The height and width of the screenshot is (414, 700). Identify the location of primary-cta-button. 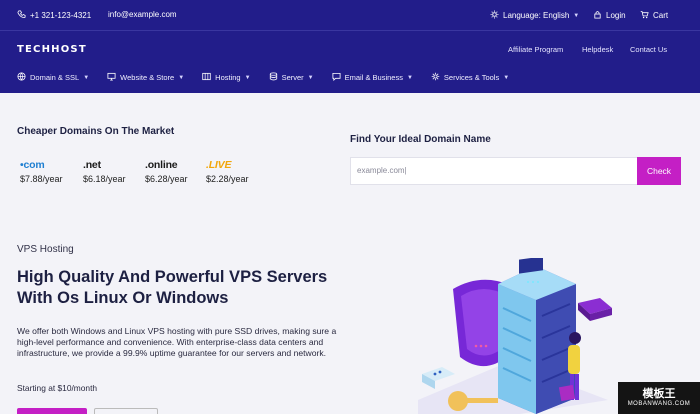
(52, 411).